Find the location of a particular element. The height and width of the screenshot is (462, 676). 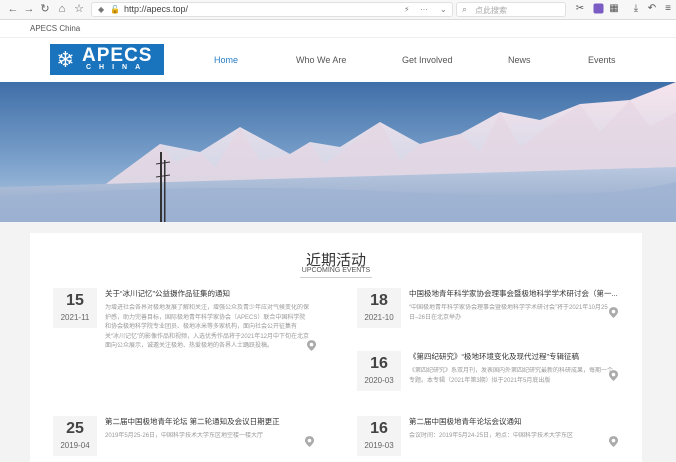

grid-apps-icon: ▦ is located at coordinates (614, 9).